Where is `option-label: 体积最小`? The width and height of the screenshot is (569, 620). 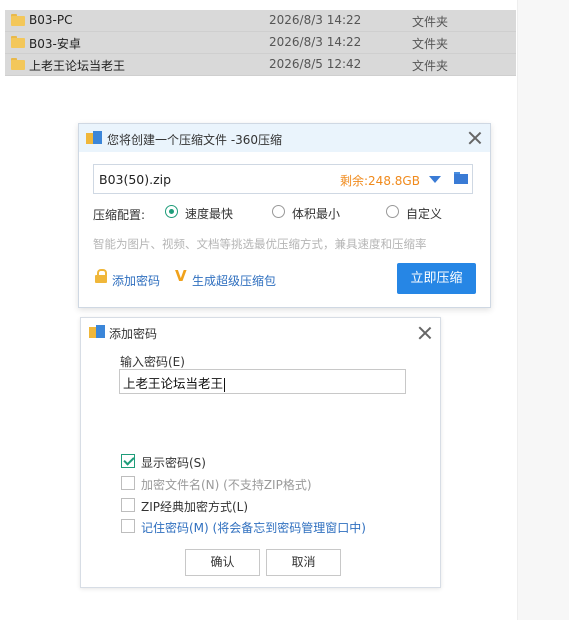 option-label: 体积最小 is located at coordinates (316, 214).